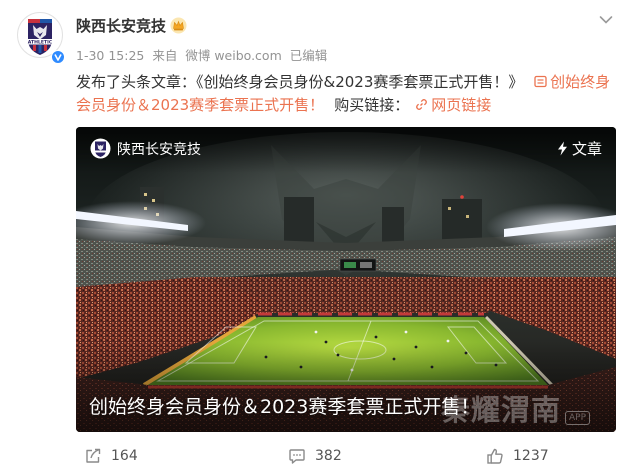 Image resolution: width=630 pixels, height=475 pixels. Describe the element at coordinates (461, 105) in the screenshot. I see `web-link-label: 网页链接` at that location.